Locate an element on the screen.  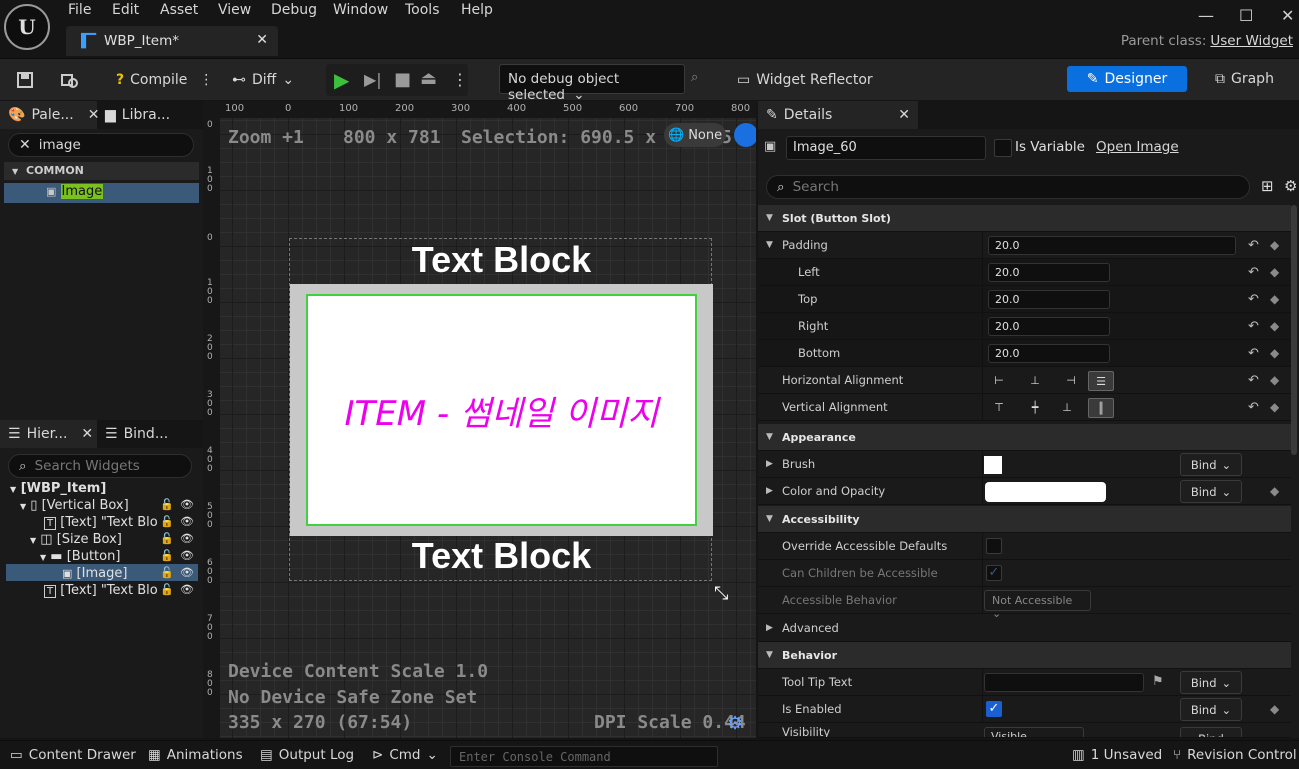
flag-icon: ⚑ is located at coordinates (1158, 681).